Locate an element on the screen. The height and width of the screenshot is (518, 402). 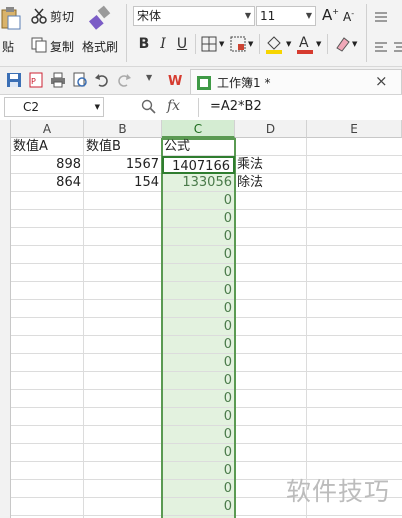
font-size-select: 11 ▼ is located at coordinates (286, 16).